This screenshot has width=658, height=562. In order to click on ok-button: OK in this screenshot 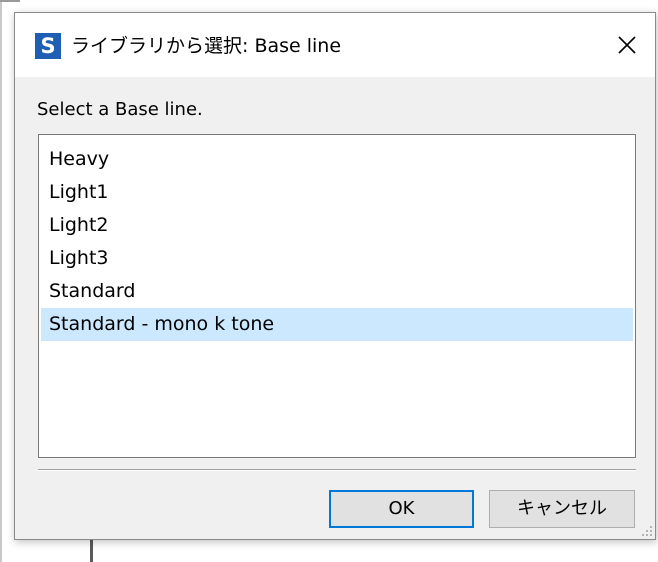, I will do `click(401, 509)`.